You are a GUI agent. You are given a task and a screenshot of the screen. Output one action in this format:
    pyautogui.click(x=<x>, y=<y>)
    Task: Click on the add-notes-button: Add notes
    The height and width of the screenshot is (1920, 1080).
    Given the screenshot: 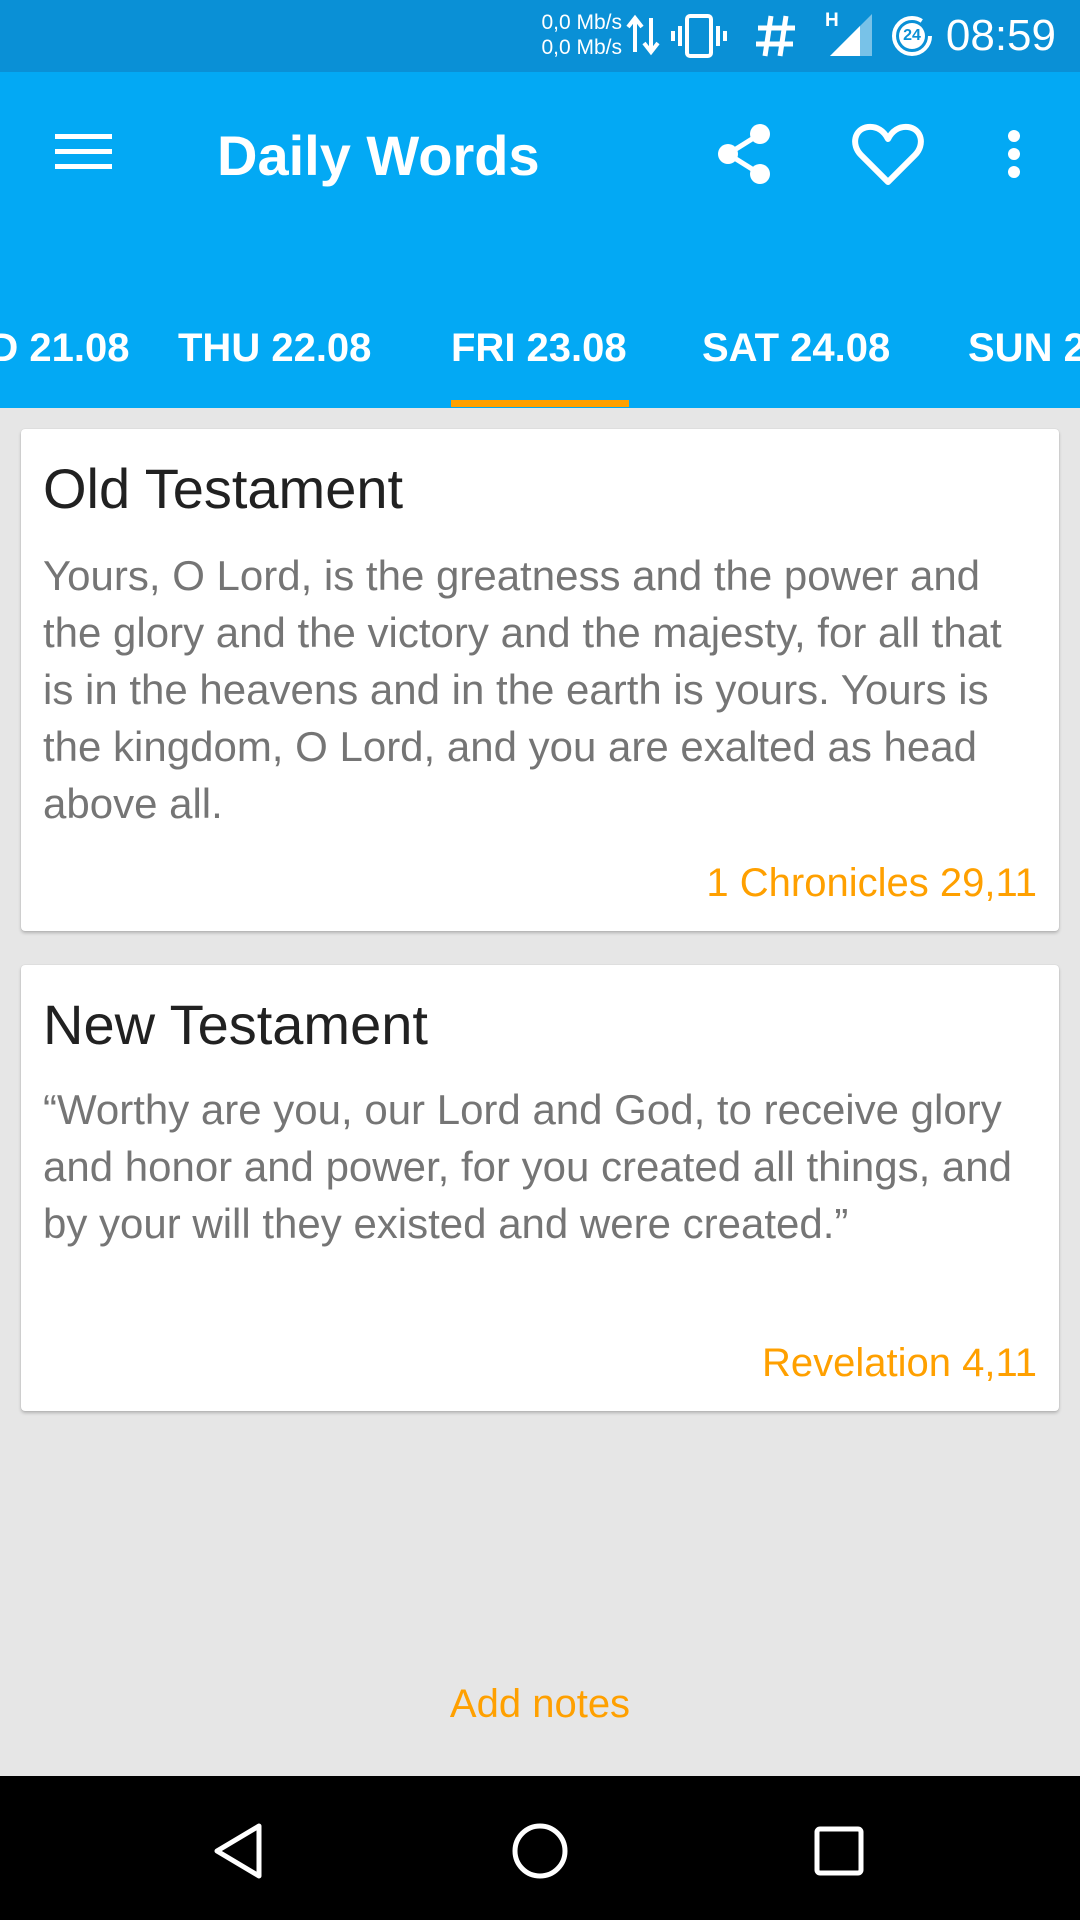 What is the action you would take?
    pyautogui.click(x=540, y=1704)
    